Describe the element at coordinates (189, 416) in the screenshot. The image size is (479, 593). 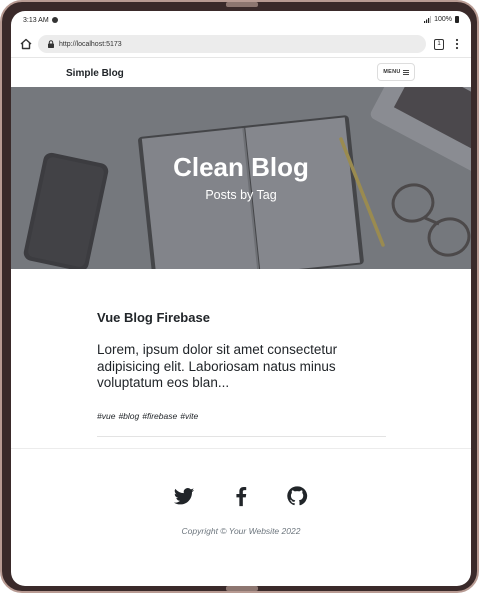
I see `tag-link-vite: #vite` at that location.